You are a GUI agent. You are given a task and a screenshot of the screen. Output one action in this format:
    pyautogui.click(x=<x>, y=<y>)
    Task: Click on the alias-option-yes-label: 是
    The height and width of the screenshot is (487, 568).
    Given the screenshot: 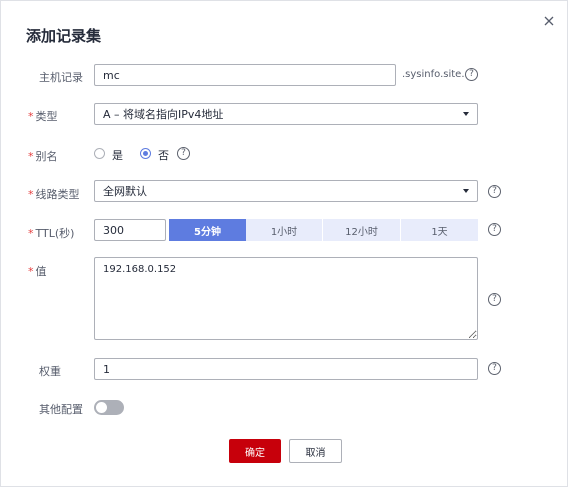 What is the action you would take?
    pyautogui.click(x=117, y=155)
    